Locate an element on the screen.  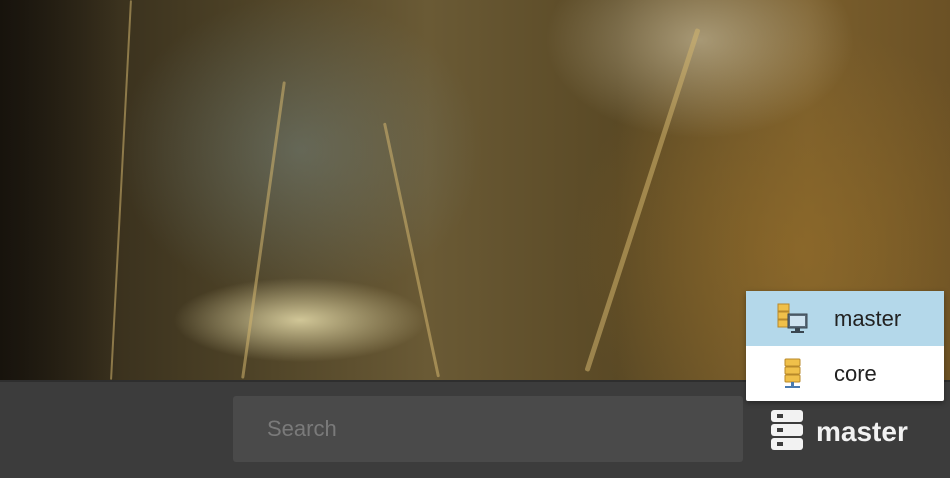
menu-item-core: core is located at coordinates (845, 373).